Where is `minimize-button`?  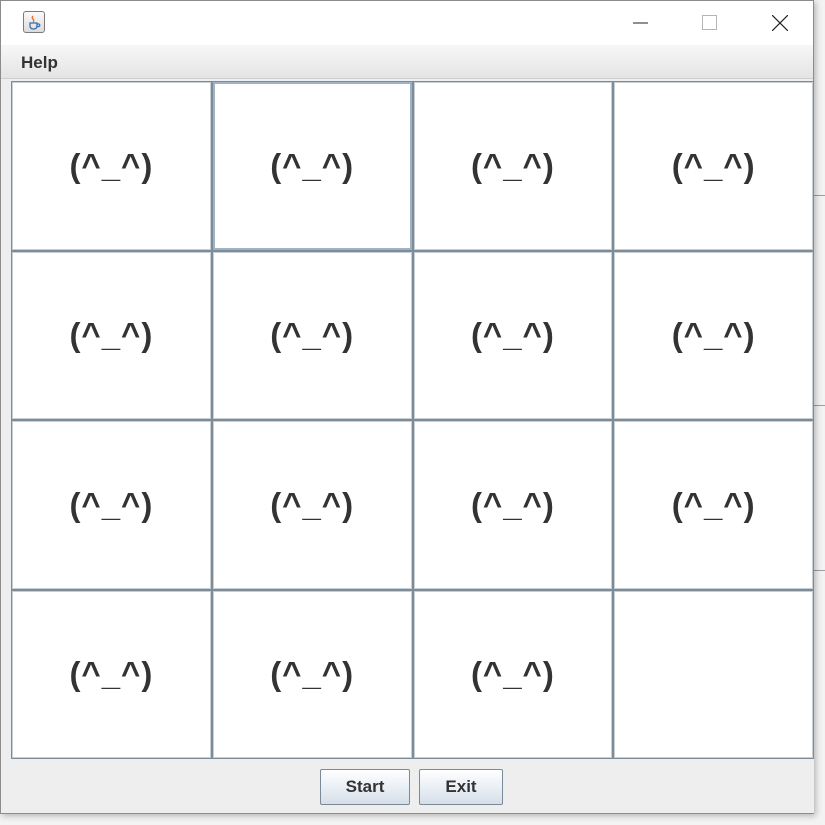 minimize-button is located at coordinates (641, 23).